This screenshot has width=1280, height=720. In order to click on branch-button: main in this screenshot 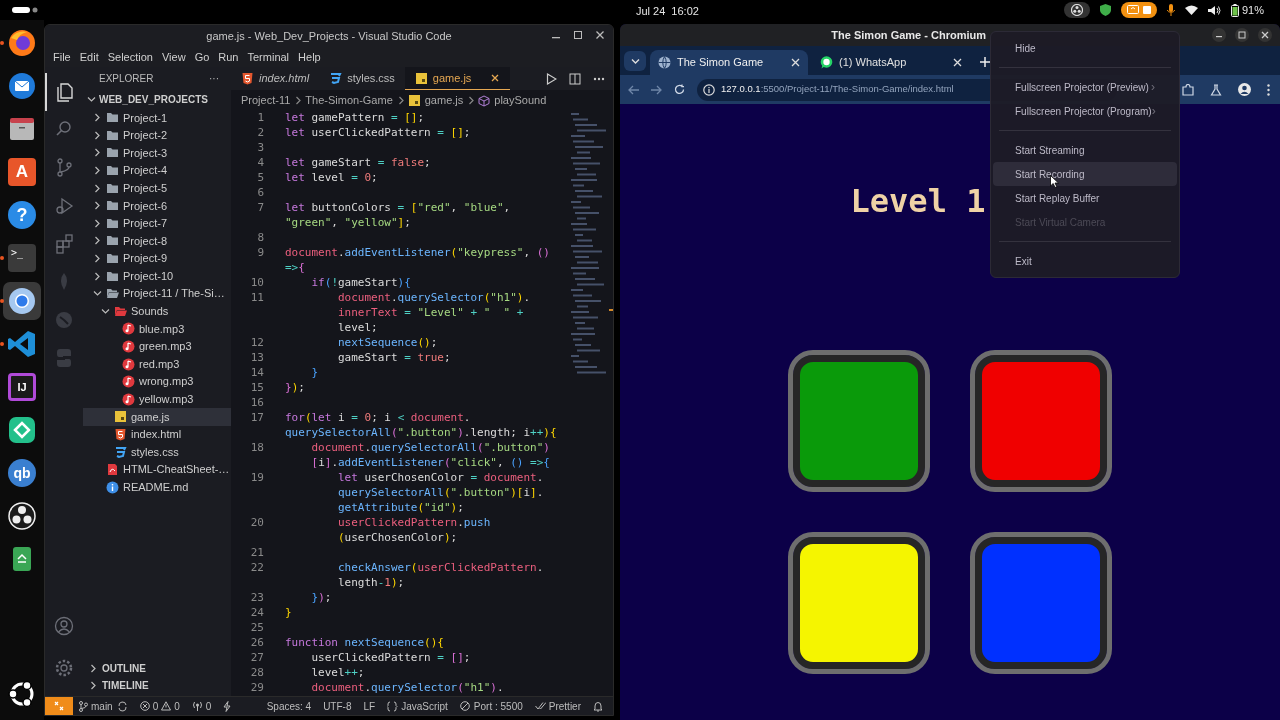, I will do `click(96, 706)`.